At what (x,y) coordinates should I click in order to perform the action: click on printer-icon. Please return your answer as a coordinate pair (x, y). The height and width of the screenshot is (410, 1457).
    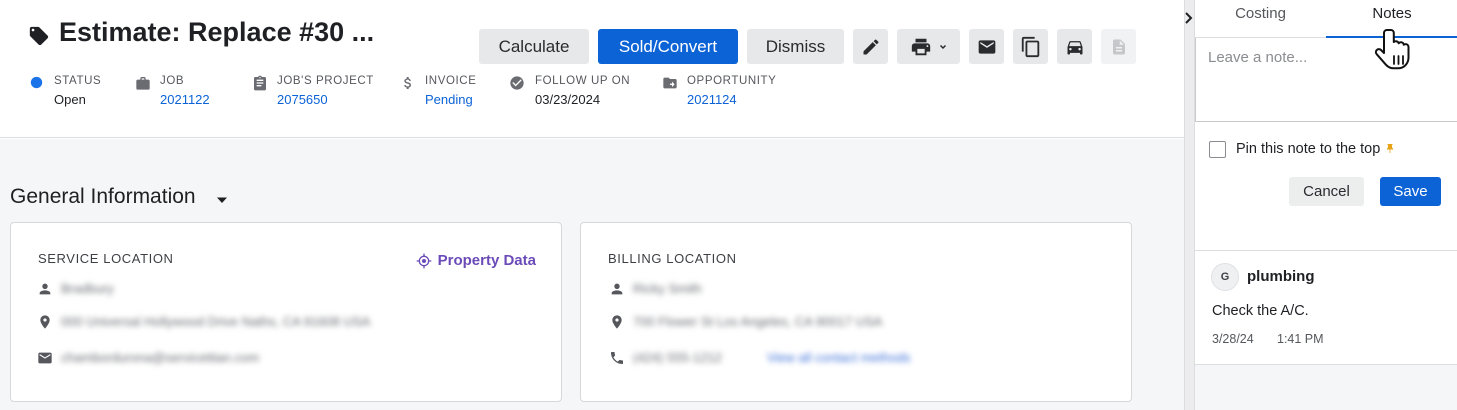
    Looking at the image, I should click on (920, 46).